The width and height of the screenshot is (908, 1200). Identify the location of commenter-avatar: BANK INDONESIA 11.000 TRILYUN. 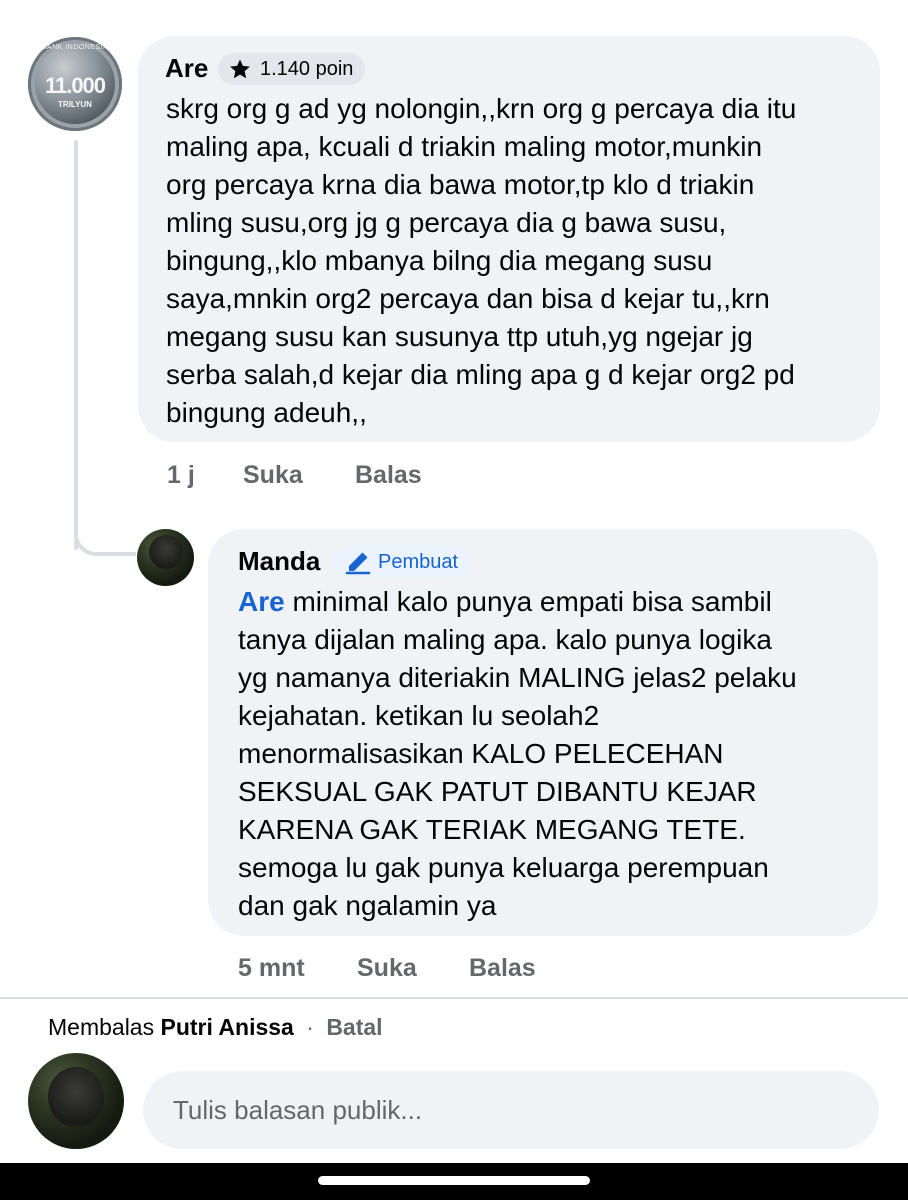
(75, 84).